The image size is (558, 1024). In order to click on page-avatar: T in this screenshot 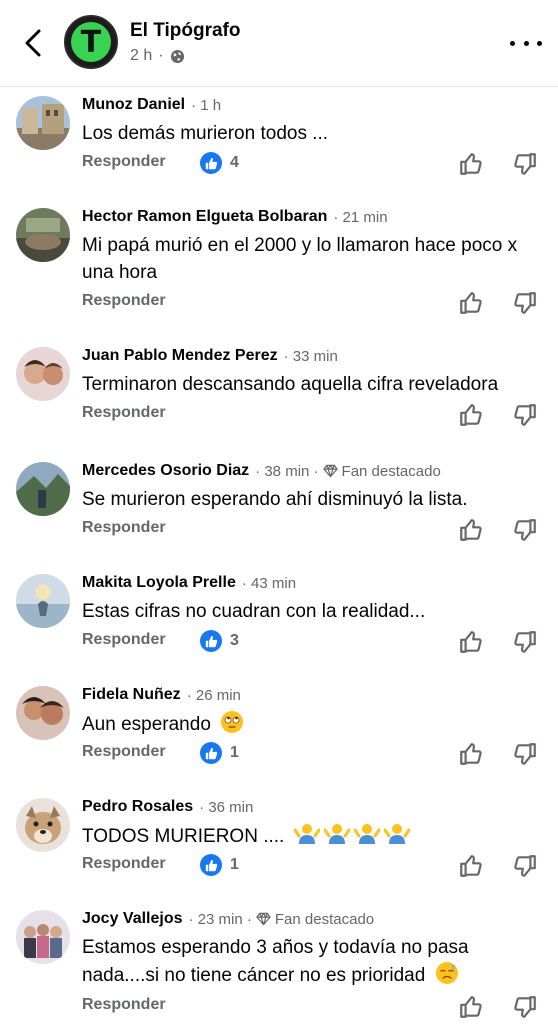, I will do `click(91, 42)`.